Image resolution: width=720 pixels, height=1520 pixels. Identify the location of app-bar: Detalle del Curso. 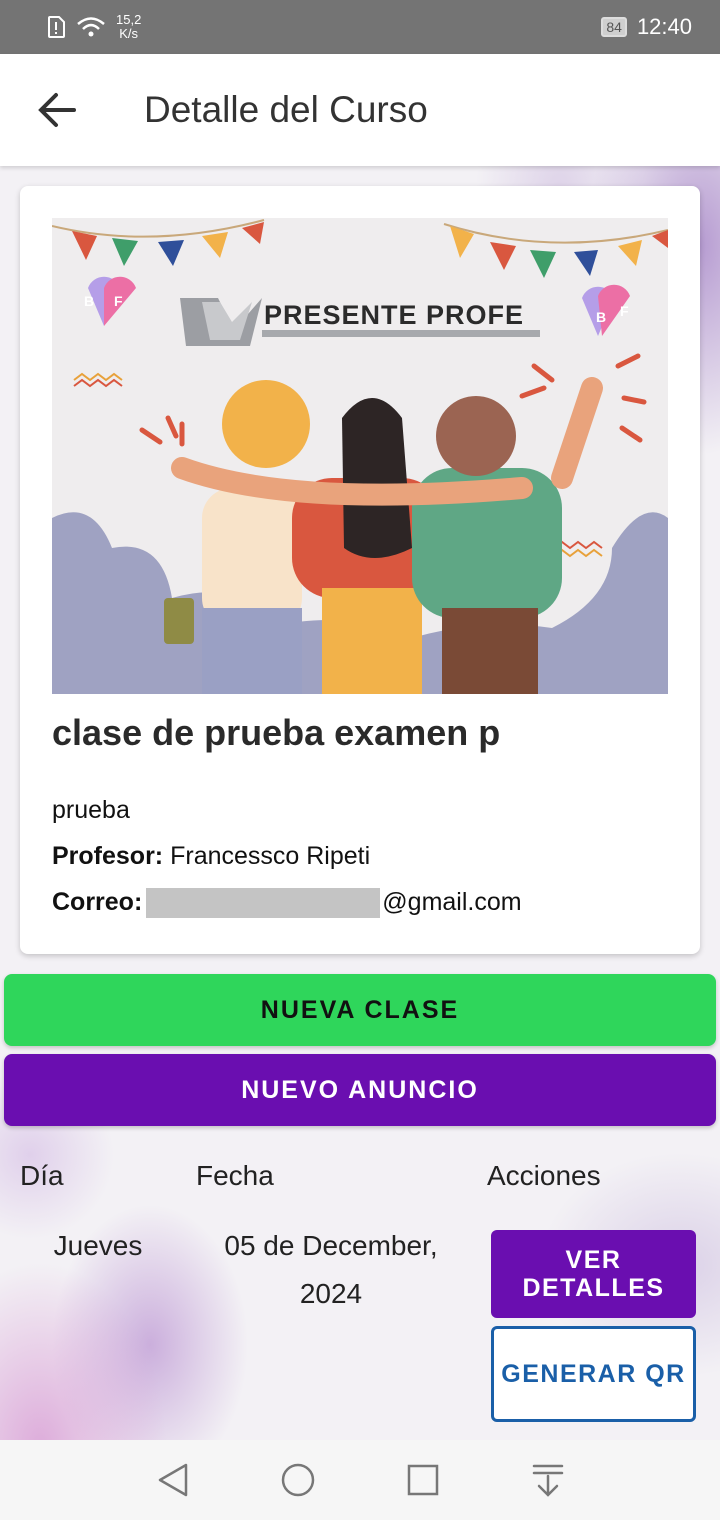
(360, 110).